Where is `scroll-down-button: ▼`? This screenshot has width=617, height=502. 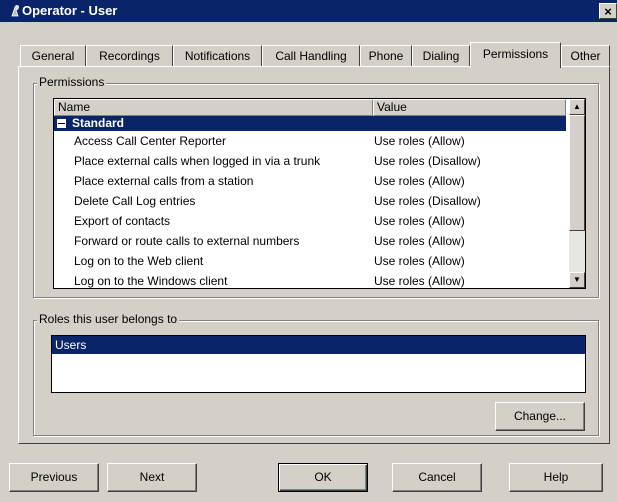
scroll-down-button: ▼ is located at coordinates (577, 280).